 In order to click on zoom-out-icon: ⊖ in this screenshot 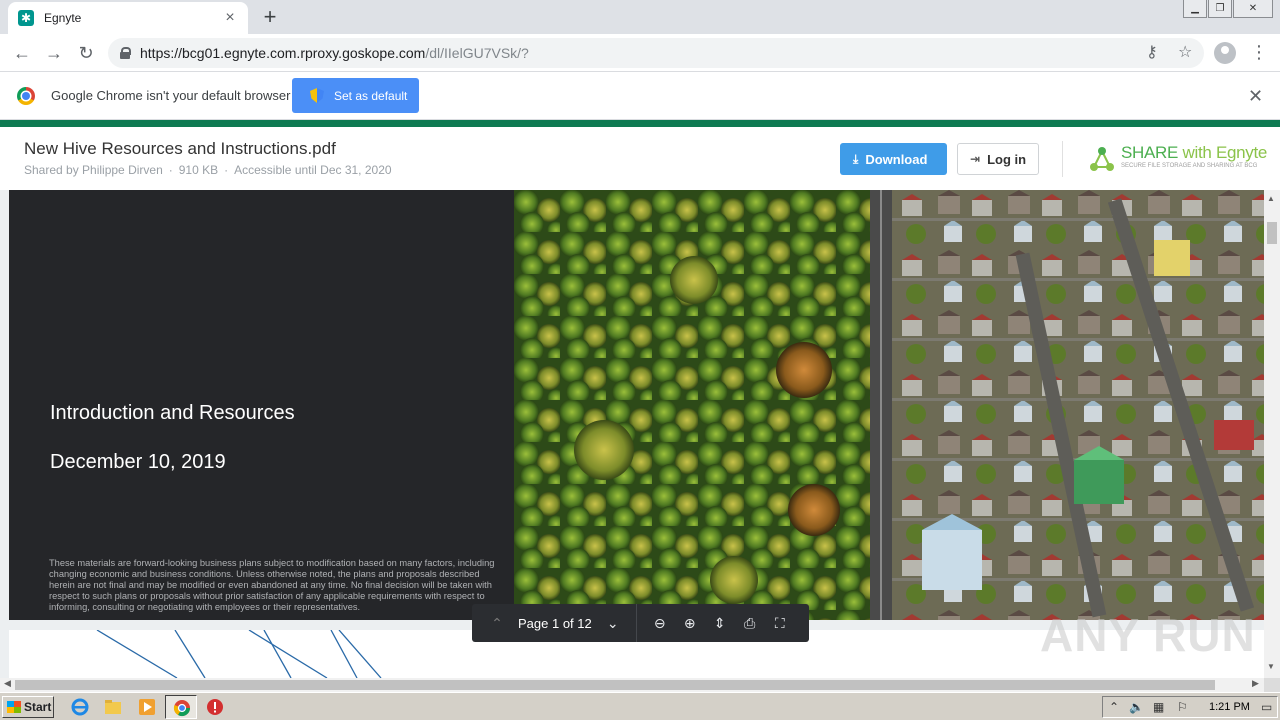, I will do `click(660, 623)`.